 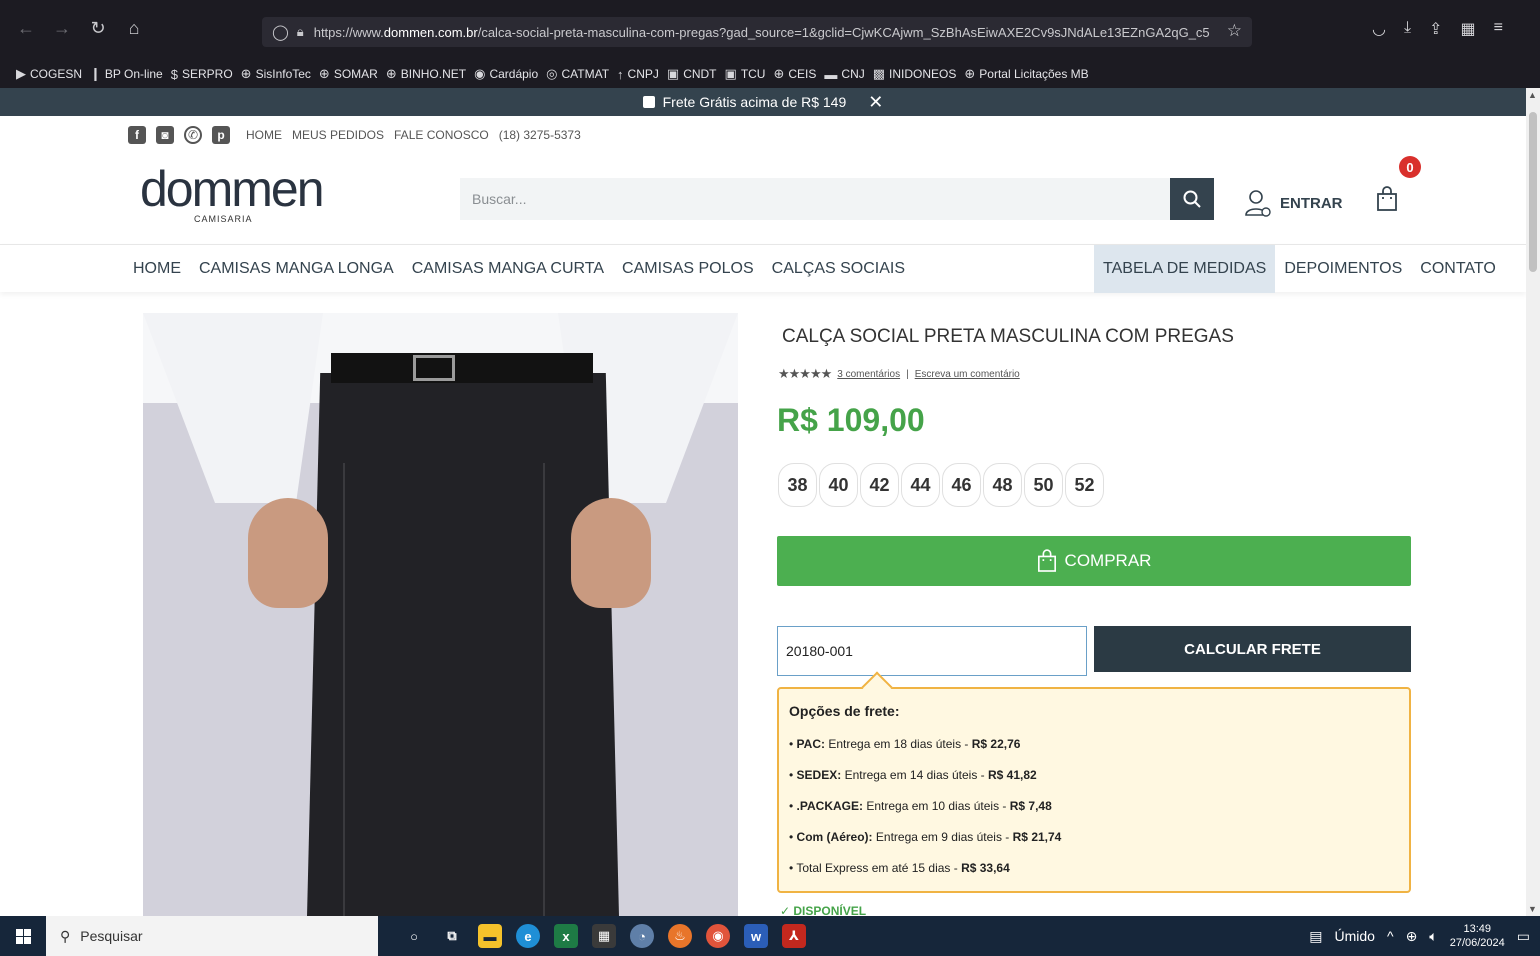 What do you see at coordinates (202, 74) in the screenshot?
I see `bookmark-item: $ SERPRO` at bounding box center [202, 74].